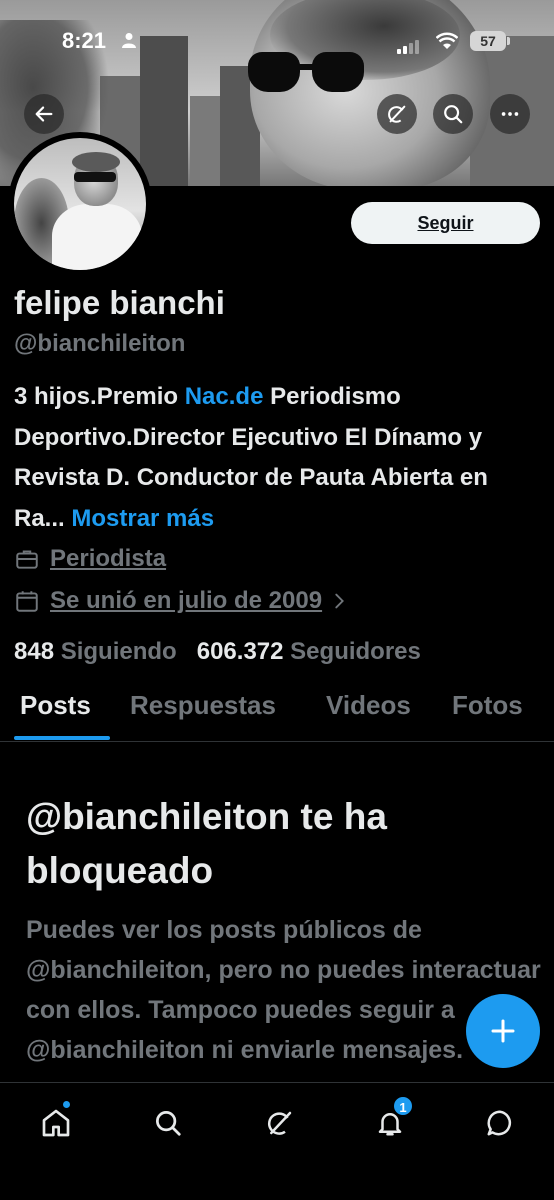 The image size is (554, 1200). I want to click on status-bar: 8:21 57, so click(277, 35).